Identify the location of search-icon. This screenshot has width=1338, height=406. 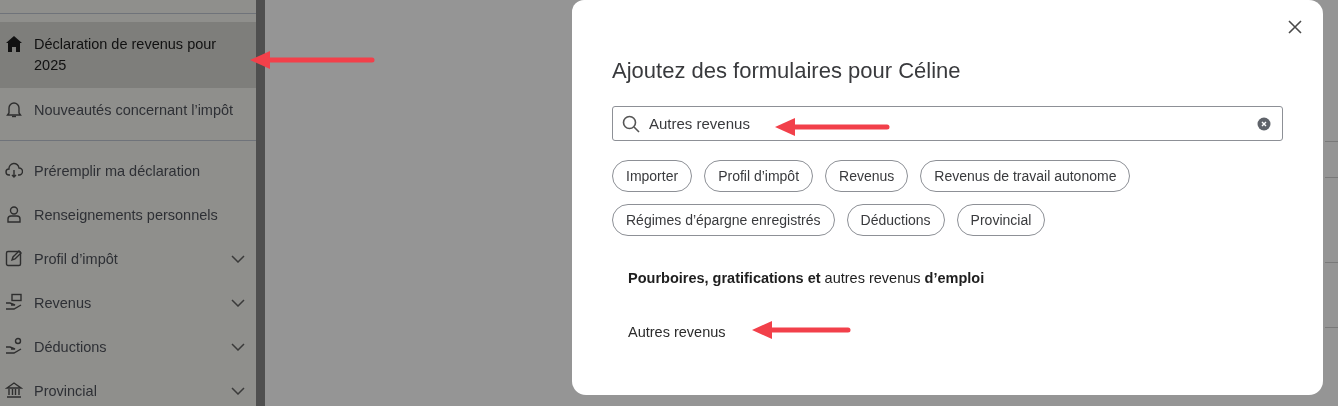
(631, 124).